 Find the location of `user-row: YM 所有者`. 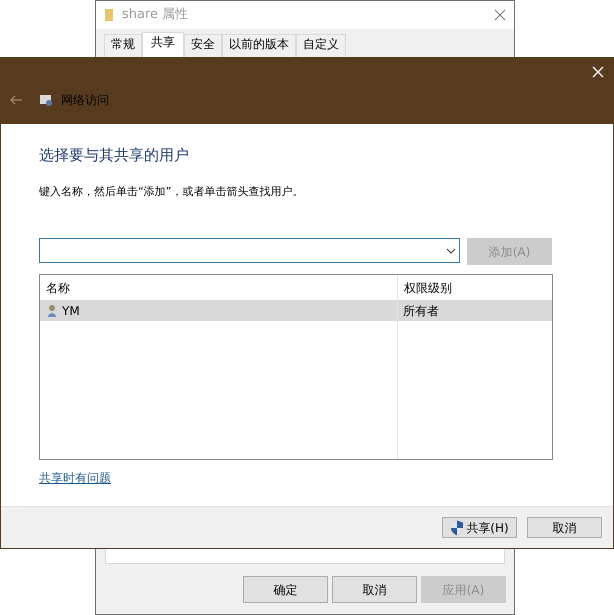

user-row: YM 所有者 is located at coordinates (296, 310).